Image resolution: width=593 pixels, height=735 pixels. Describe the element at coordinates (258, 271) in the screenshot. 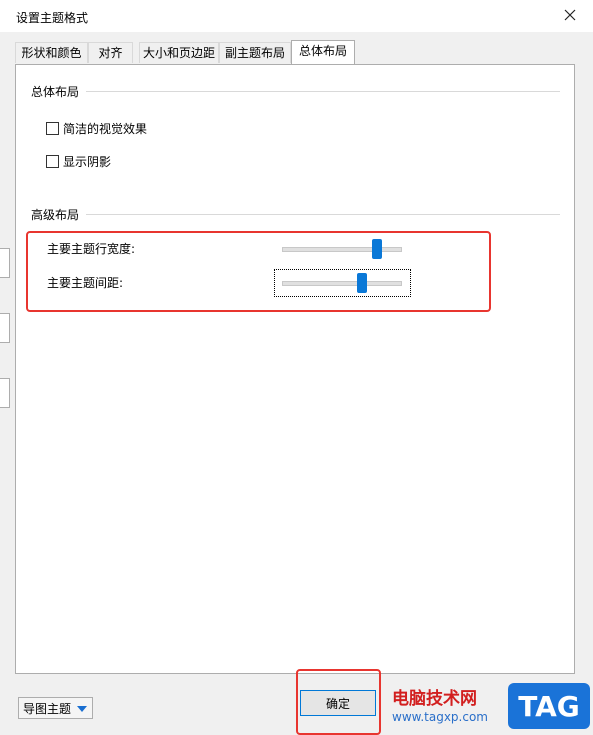

I see `annotation-highlight-sliders` at that location.